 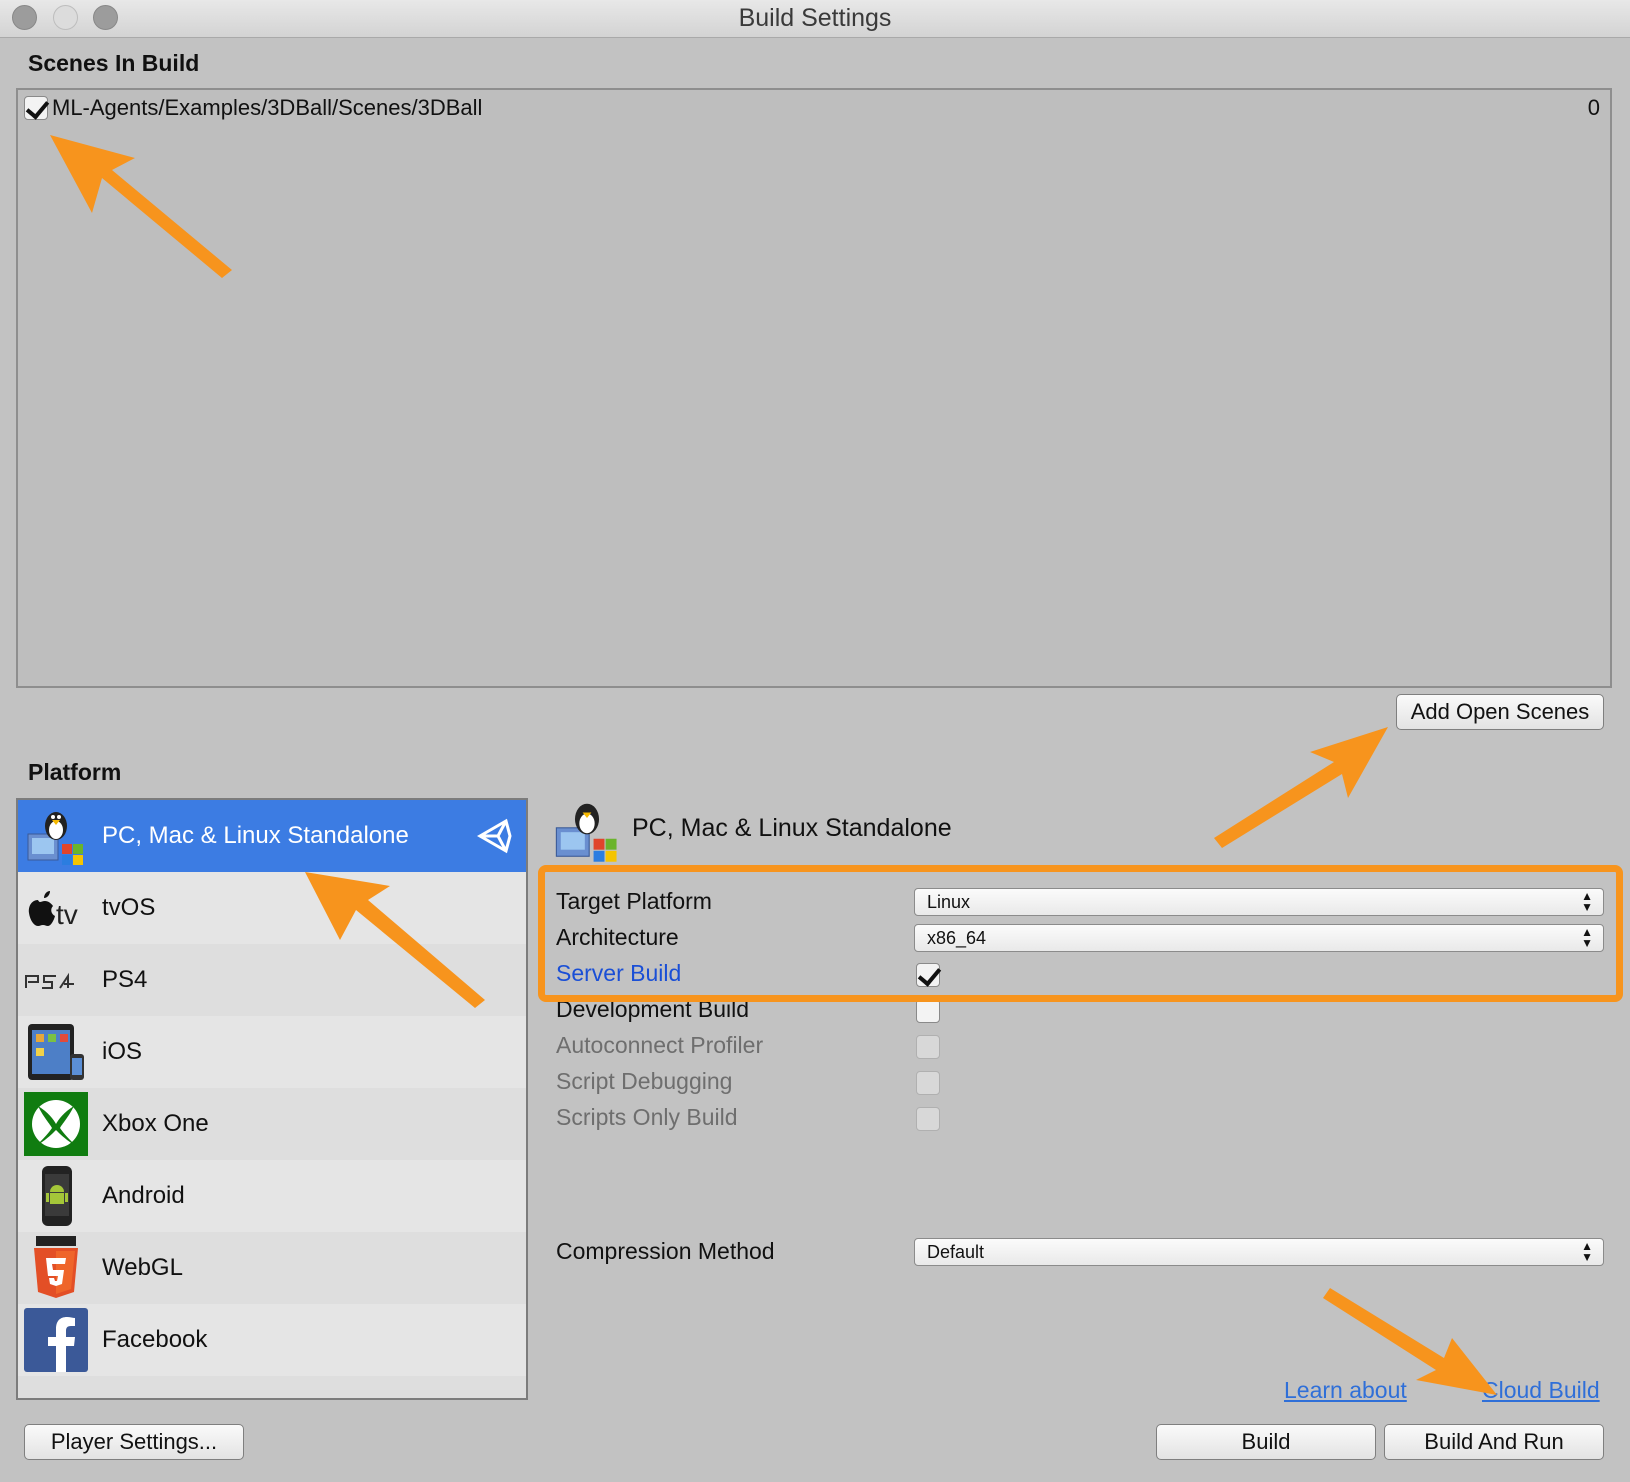 What do you see at coordinates (53, 910) in the screenshot?
I see `apple-tv-icon: tv` at bounding box center [53, 910].